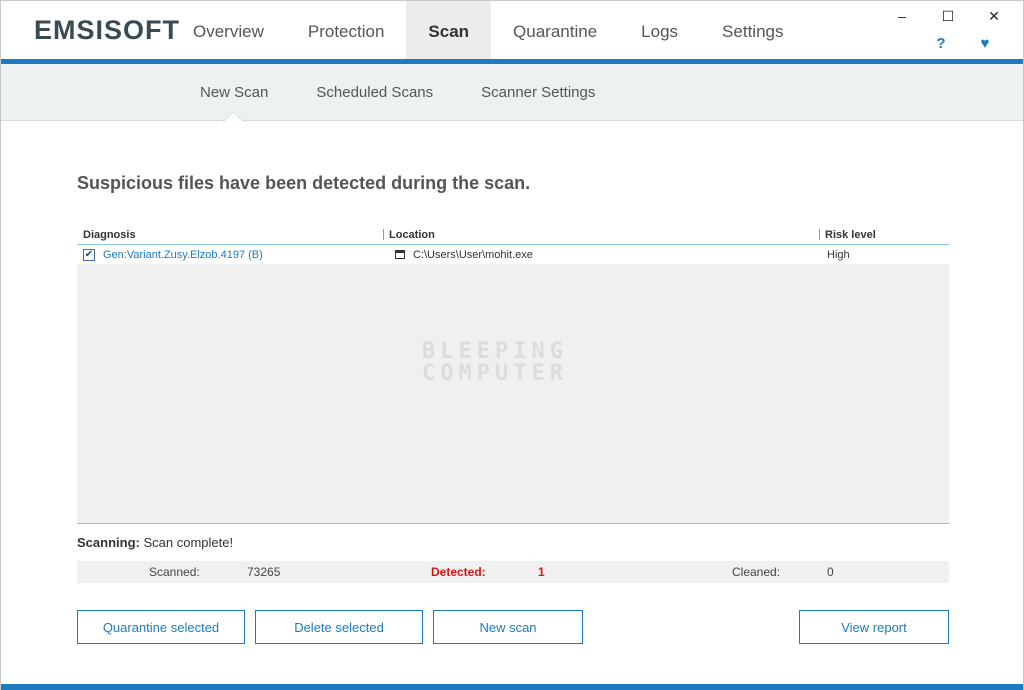 This screenshot has width=1024, height=690. What do you see at coordinates (339, 627) in the screenshot?
I see `delete-selected-button: Delete selected` at bounding box center [339, 627].